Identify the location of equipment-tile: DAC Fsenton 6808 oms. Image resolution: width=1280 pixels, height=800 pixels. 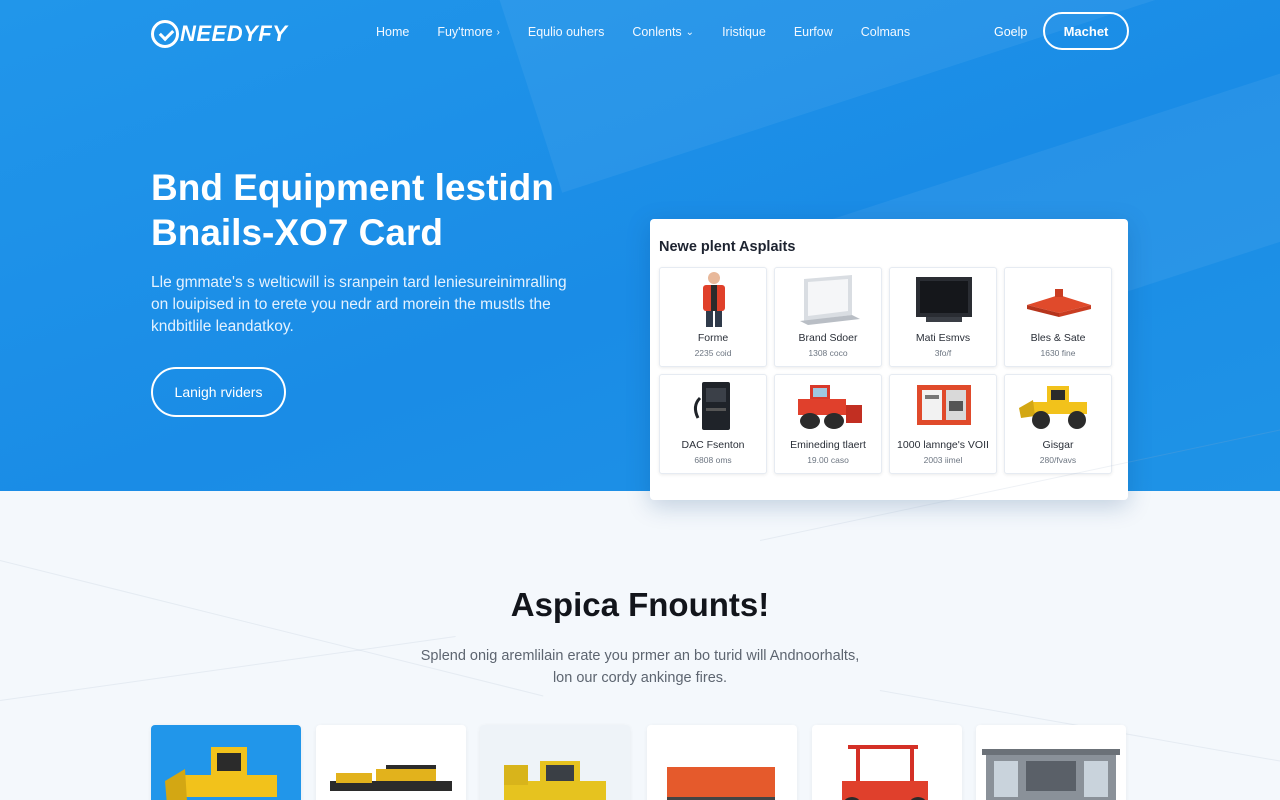
(713, 424).